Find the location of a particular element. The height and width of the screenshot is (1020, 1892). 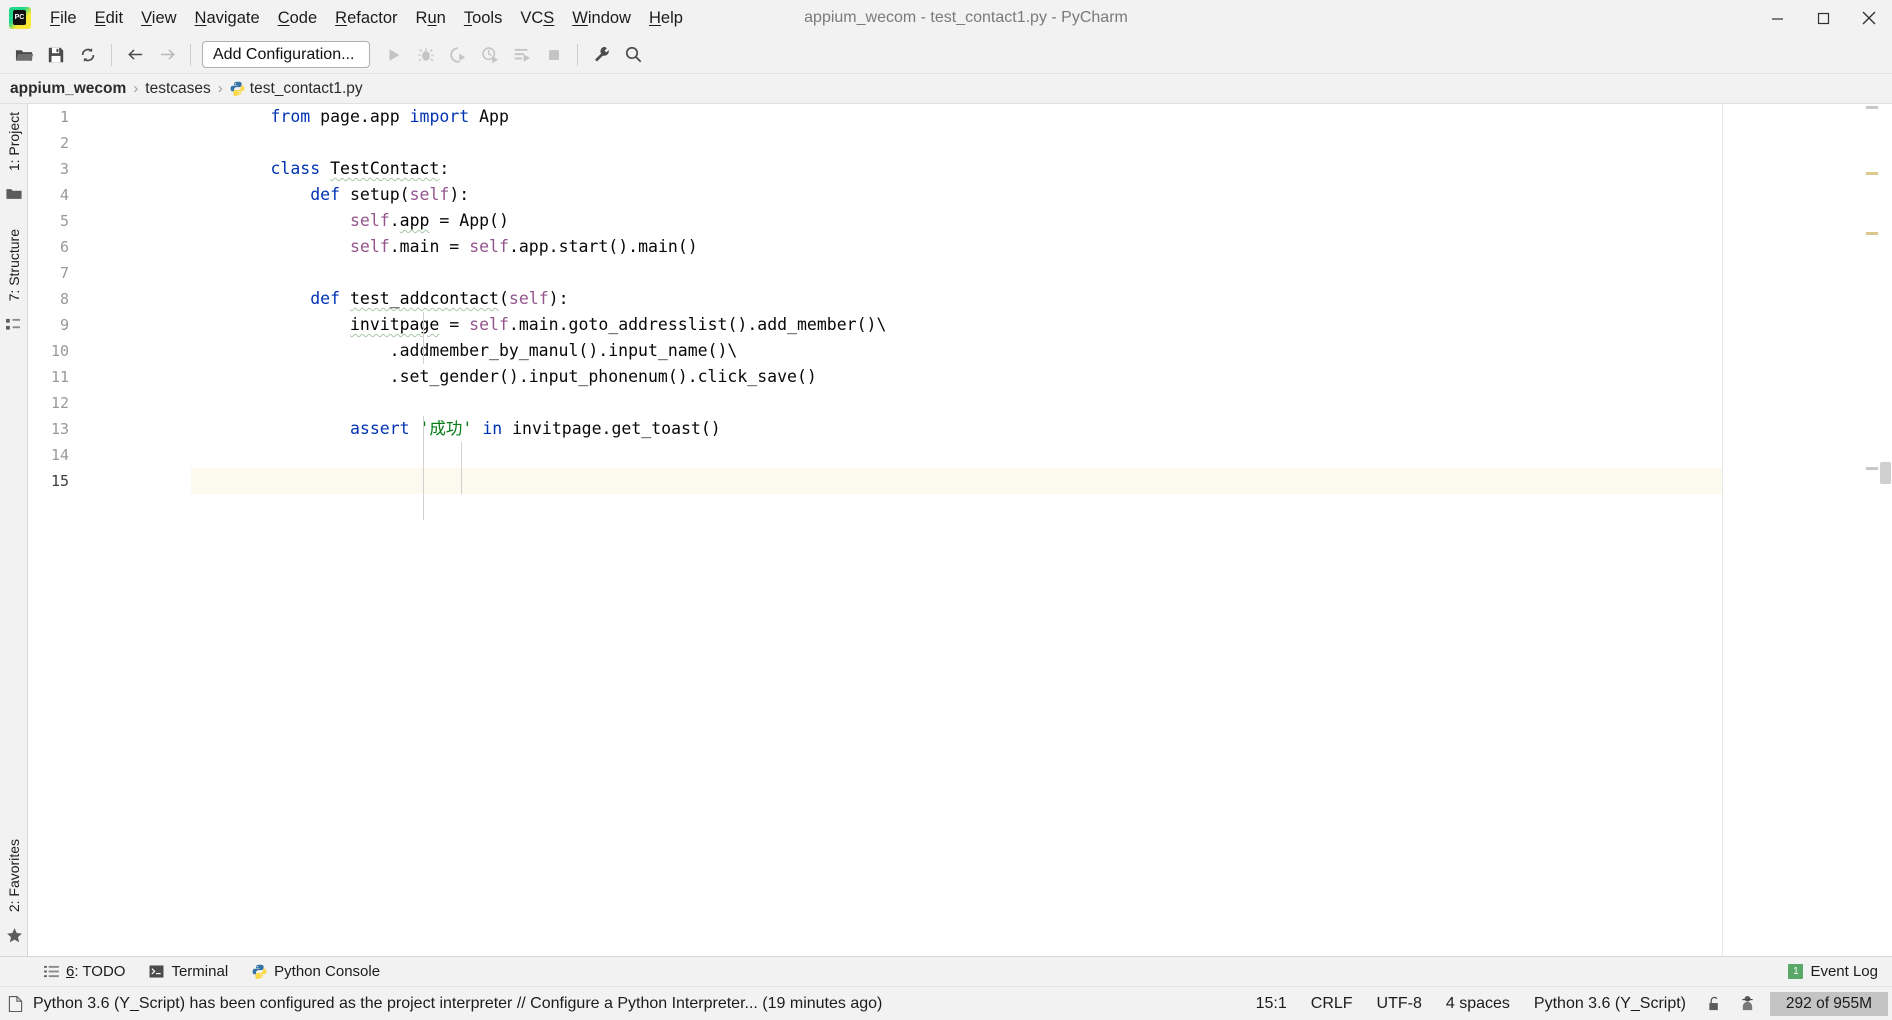

code-line: def test_addcontact(self): is located at coordinates (956, 299).